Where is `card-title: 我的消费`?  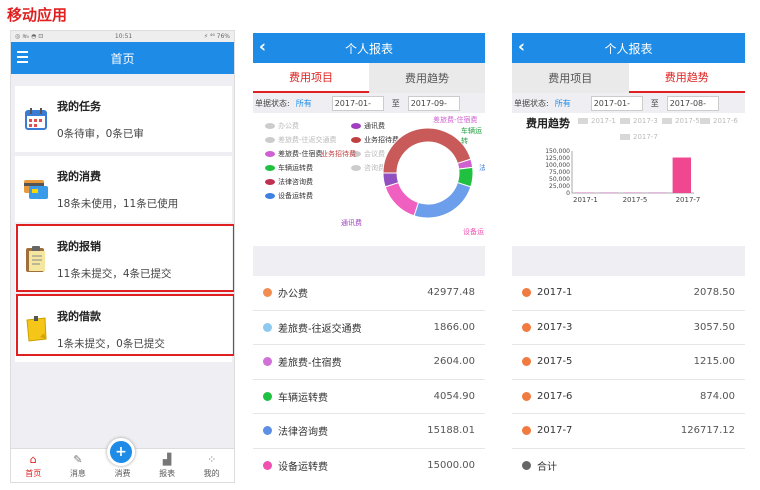 card-title: 我的消费 is located at coordinates (79, 176).